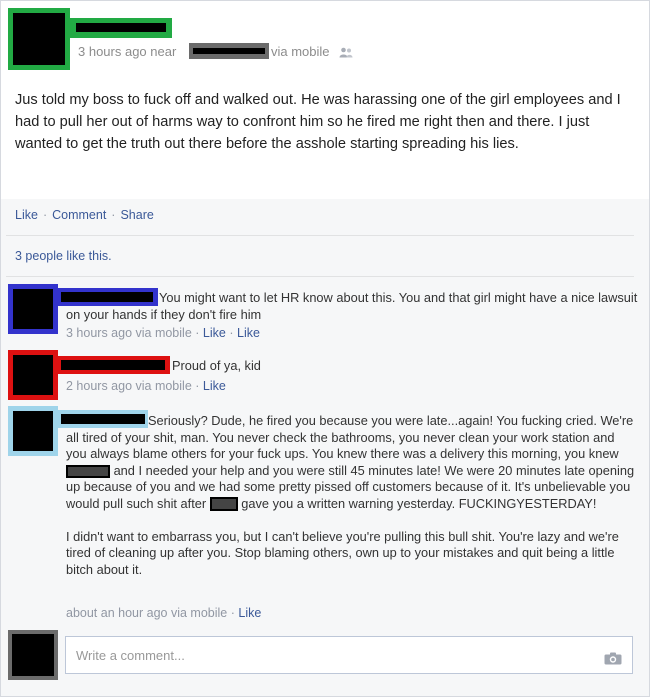 This screenshot has width=650, height=697. Describe the element at coordinates (136, 215) in the screenshot. I see `share-link: Share` at that location.